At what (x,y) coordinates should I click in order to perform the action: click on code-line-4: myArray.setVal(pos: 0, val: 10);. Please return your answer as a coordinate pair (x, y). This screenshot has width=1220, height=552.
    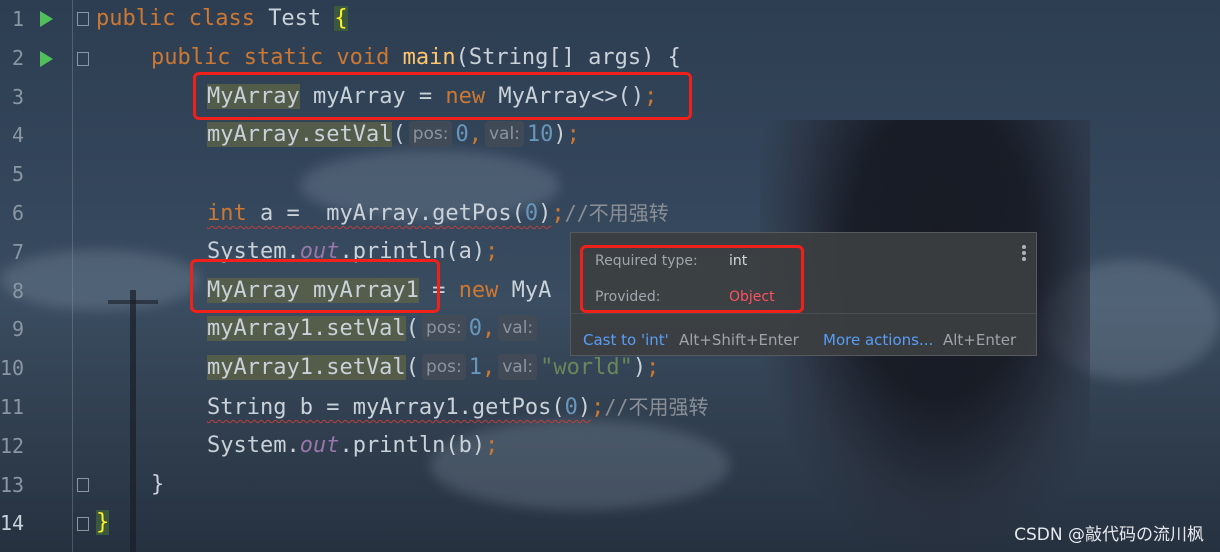
    Looking at the image, I should click on (393, 135).